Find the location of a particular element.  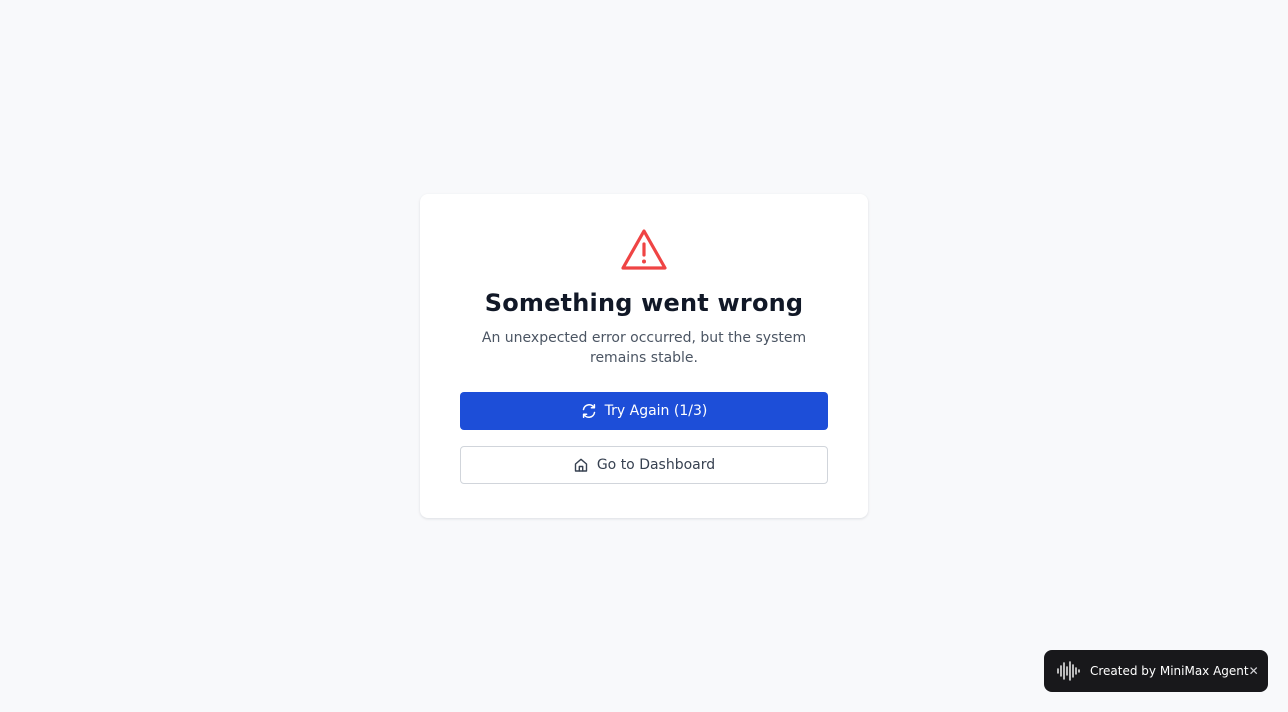

try-again-button: Try Again (1/3) is located at coordinates (644, 411).